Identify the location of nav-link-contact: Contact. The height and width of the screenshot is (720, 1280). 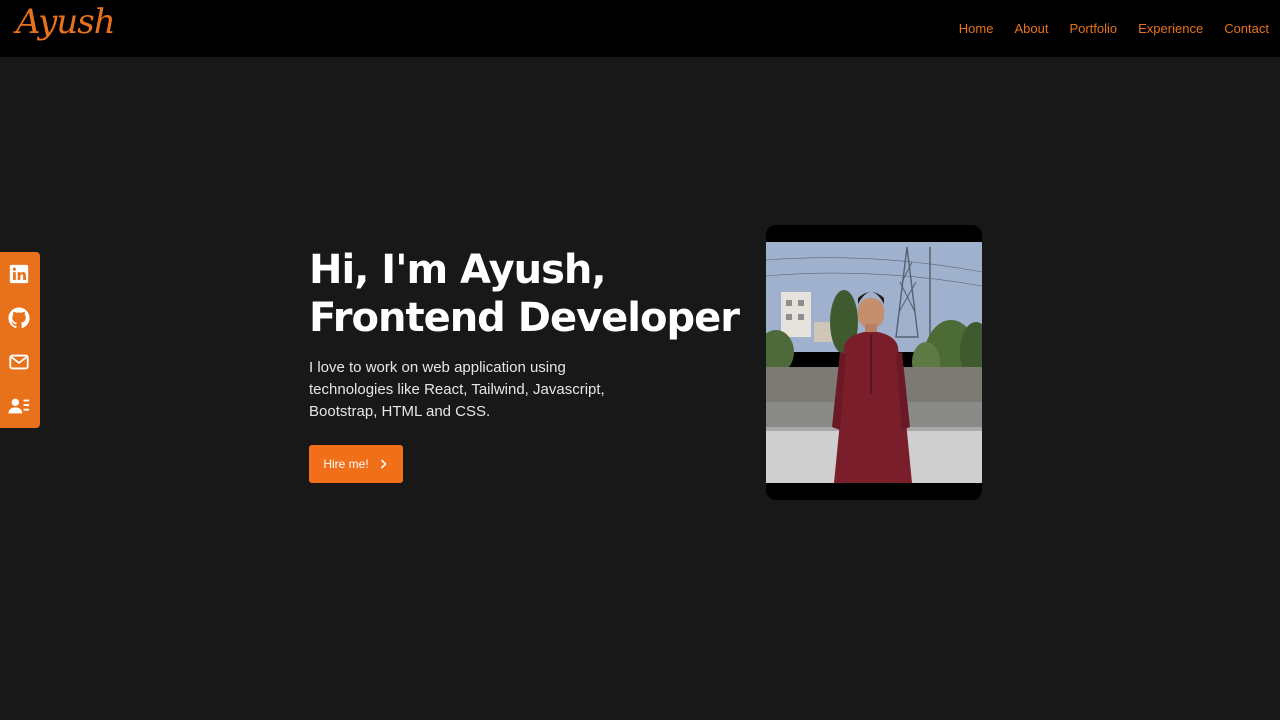
(1246, 28).